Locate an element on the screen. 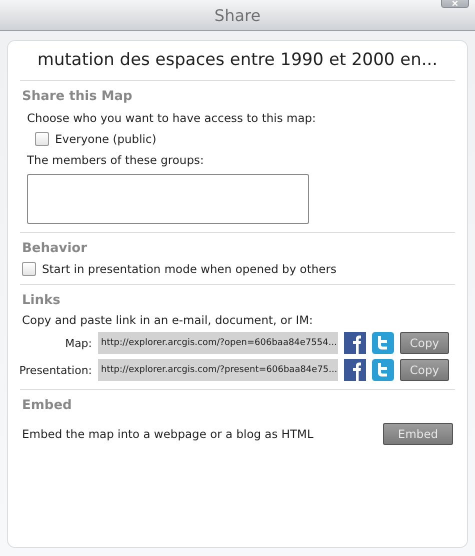 The height and width of the screenshot is (556, 475). groups-label: The members of these groups: is located at coordinates (115, 160).